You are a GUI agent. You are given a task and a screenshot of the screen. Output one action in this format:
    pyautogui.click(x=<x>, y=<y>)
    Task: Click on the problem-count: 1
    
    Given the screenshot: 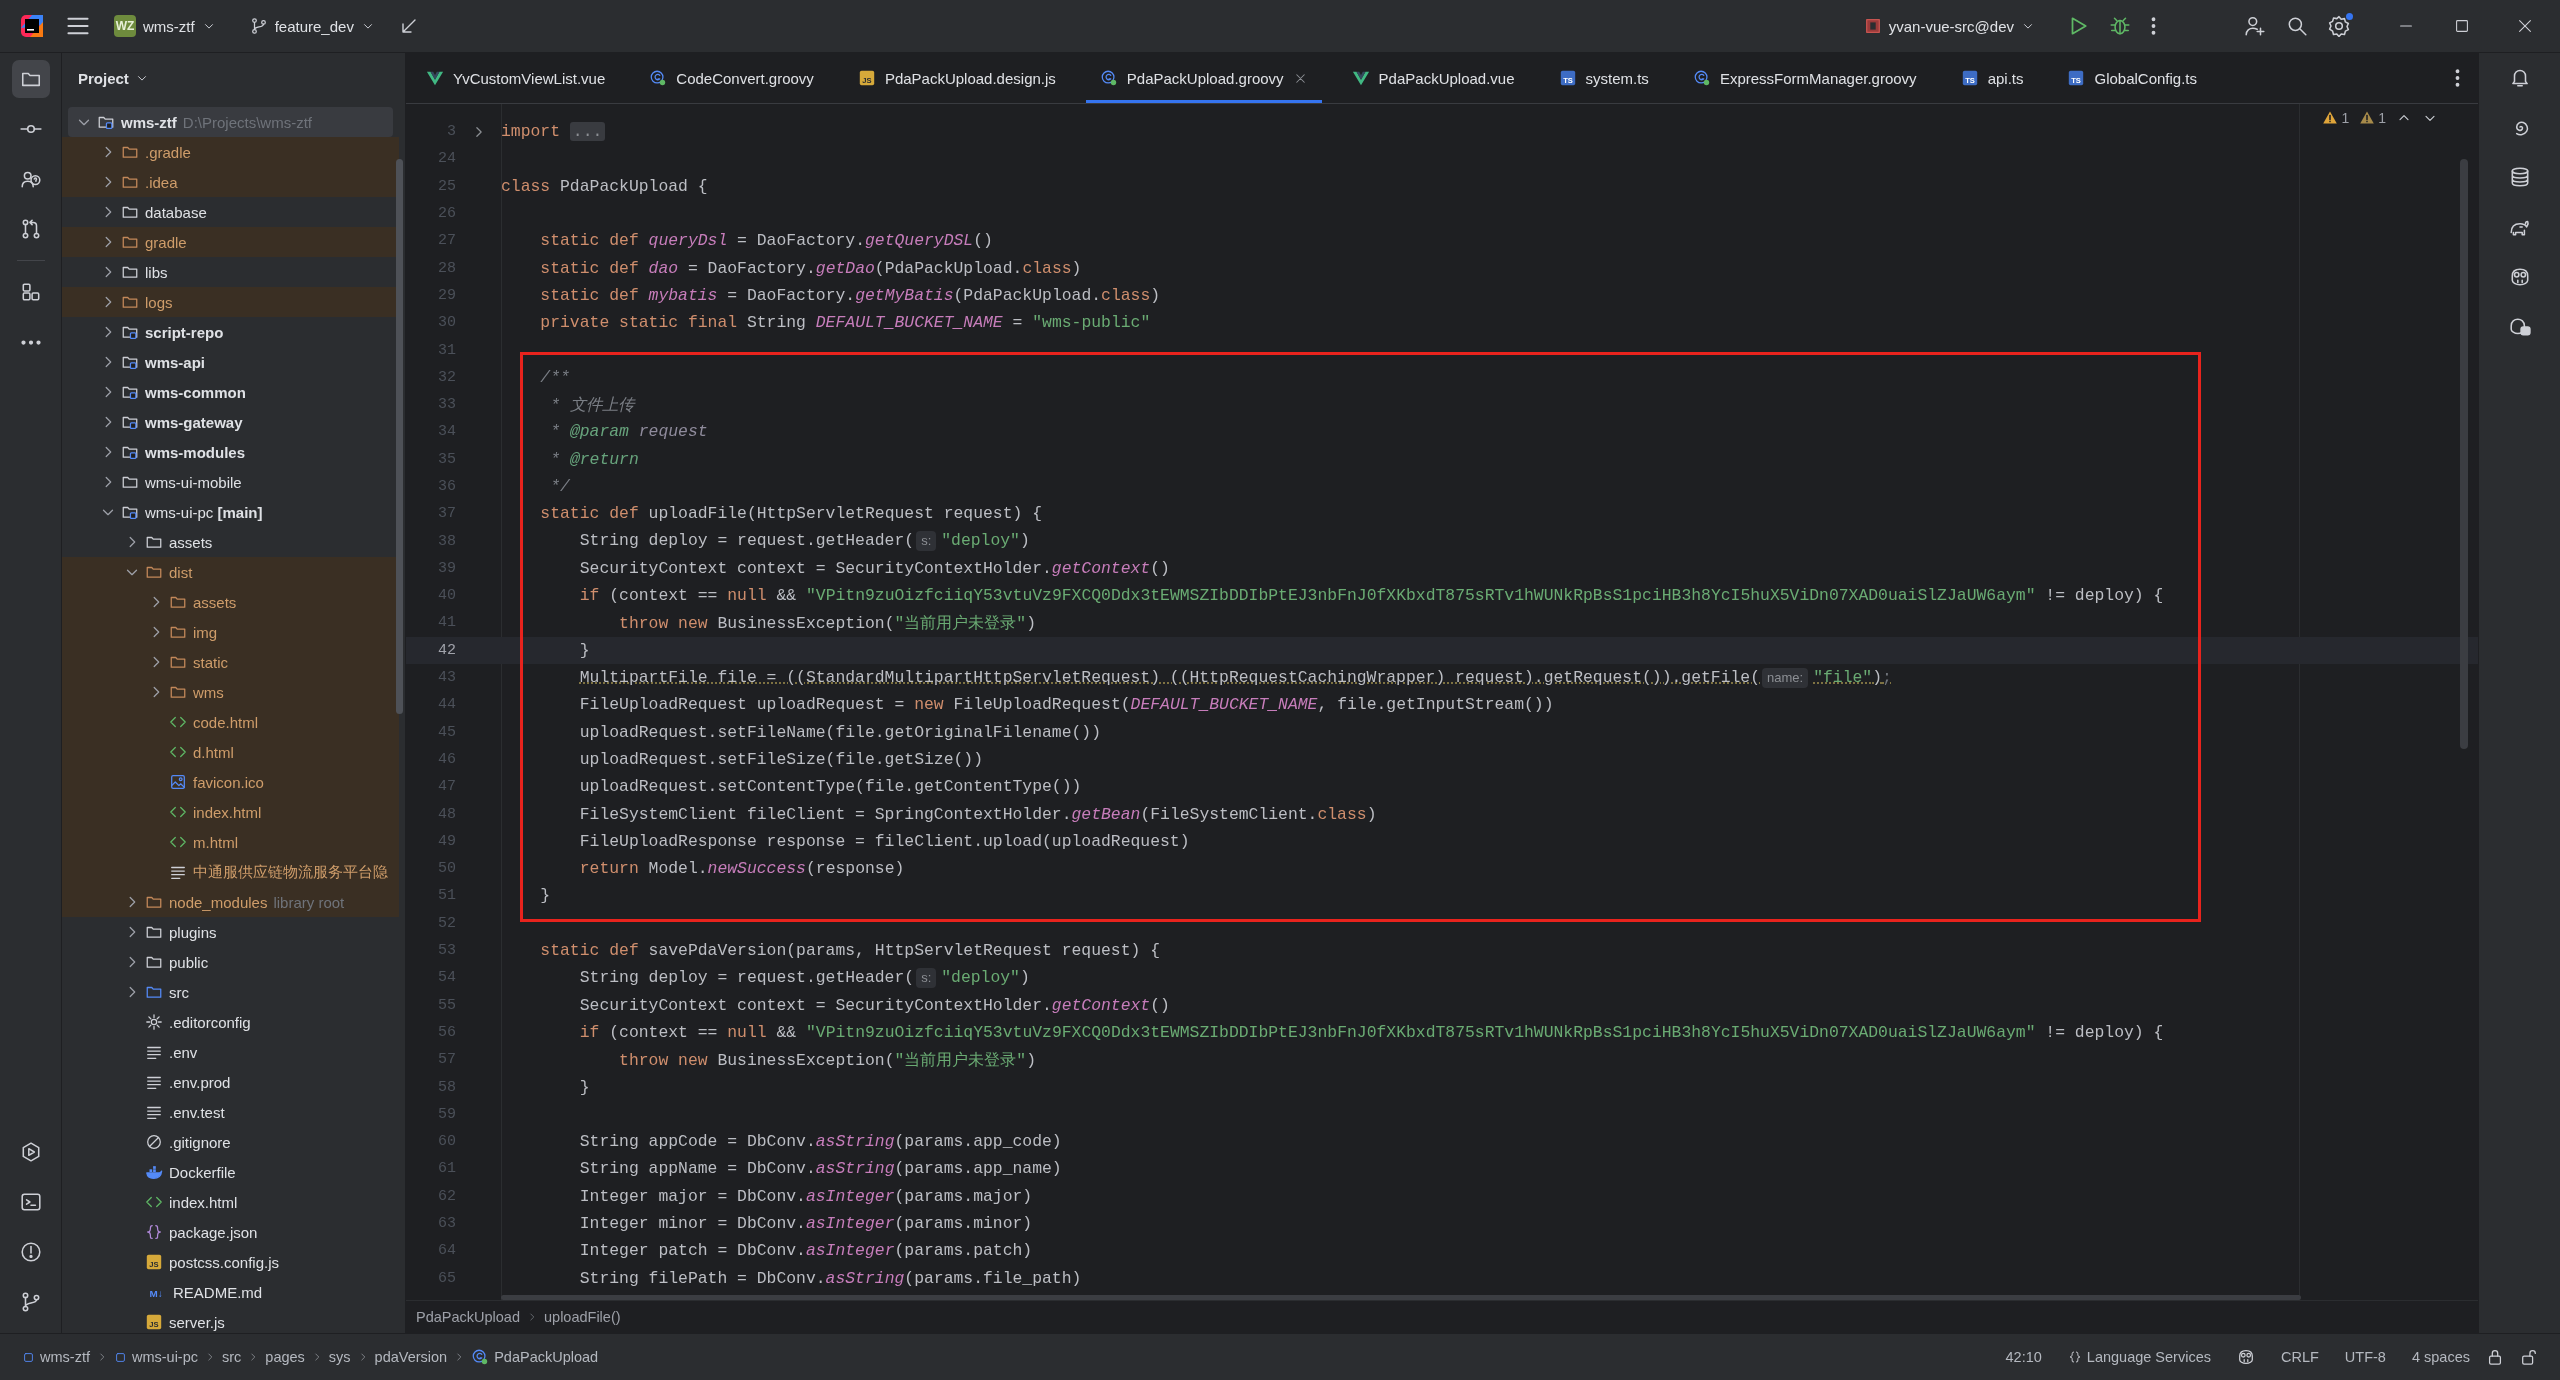 What is the action you would take?
    pyautogui.click(x=2382, y=118)
    